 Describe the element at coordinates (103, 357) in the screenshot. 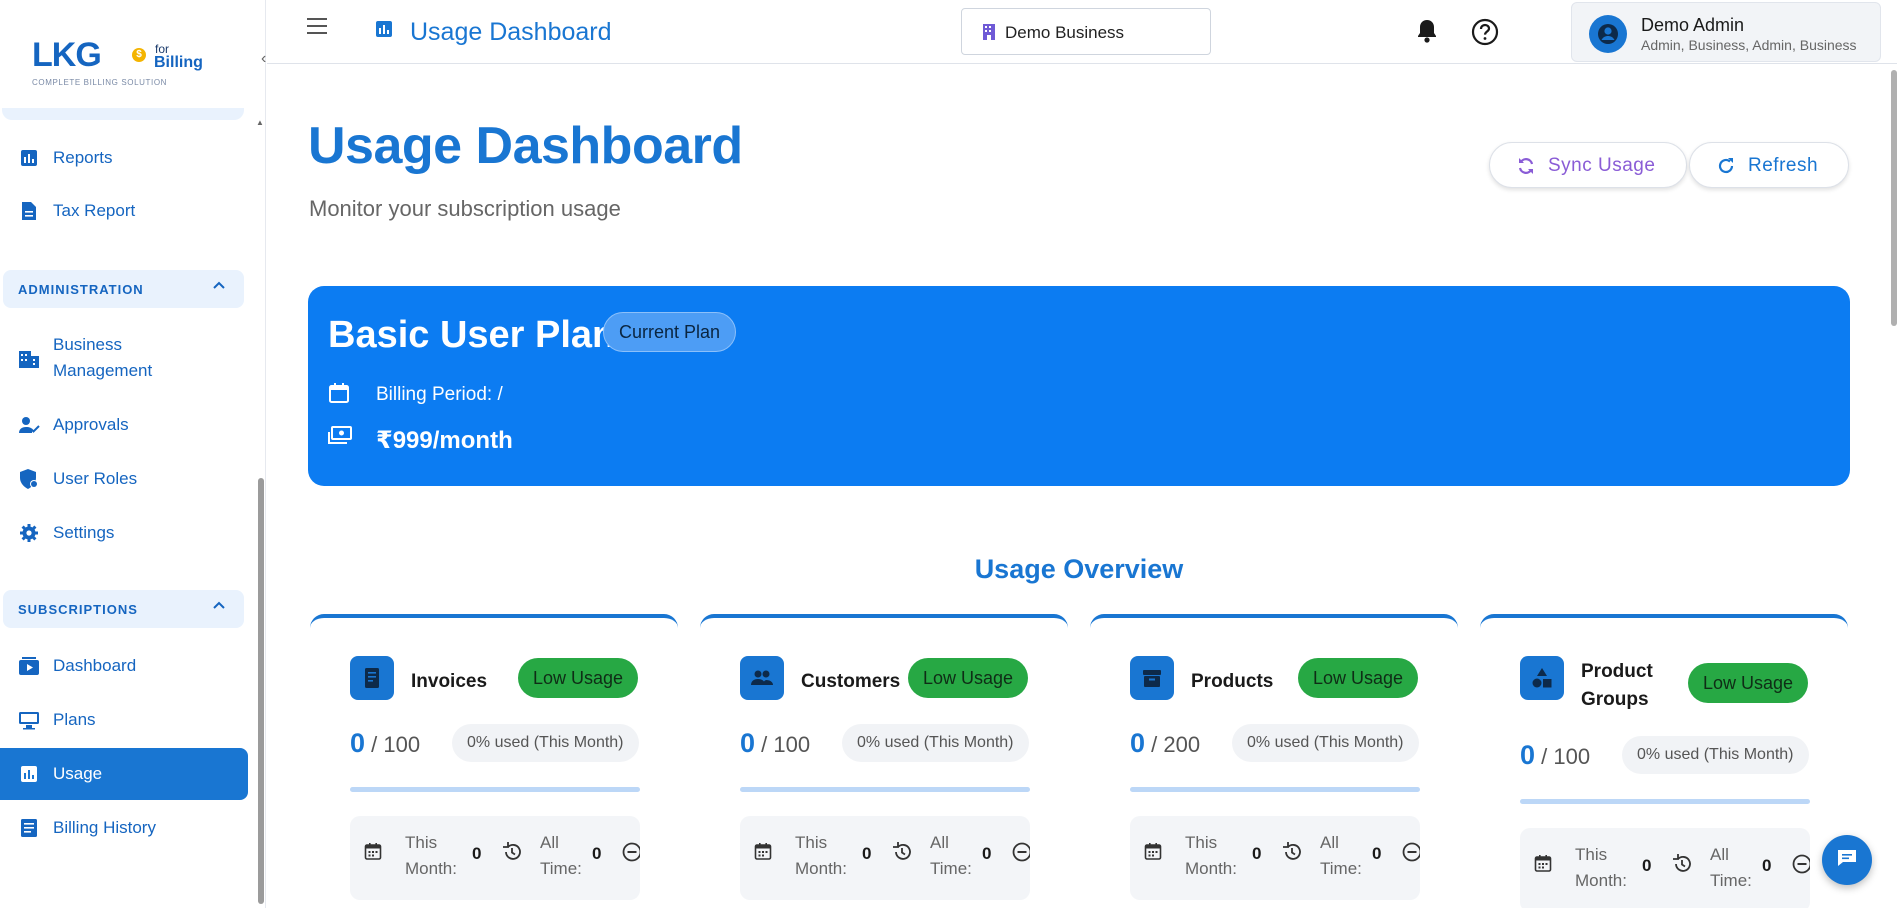

I see `sidebar-item-label: Business Management` at that location.